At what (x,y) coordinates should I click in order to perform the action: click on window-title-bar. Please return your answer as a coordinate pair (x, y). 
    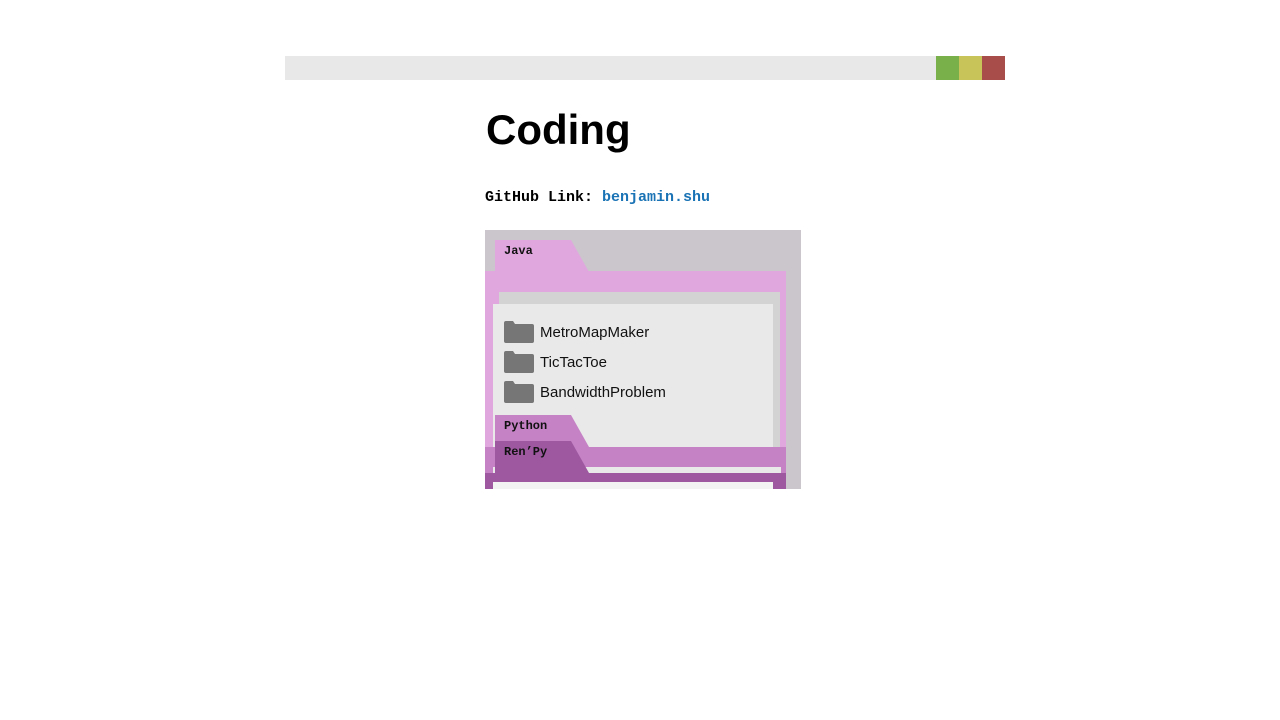
    Looking at the image, I should click on (645, 68).